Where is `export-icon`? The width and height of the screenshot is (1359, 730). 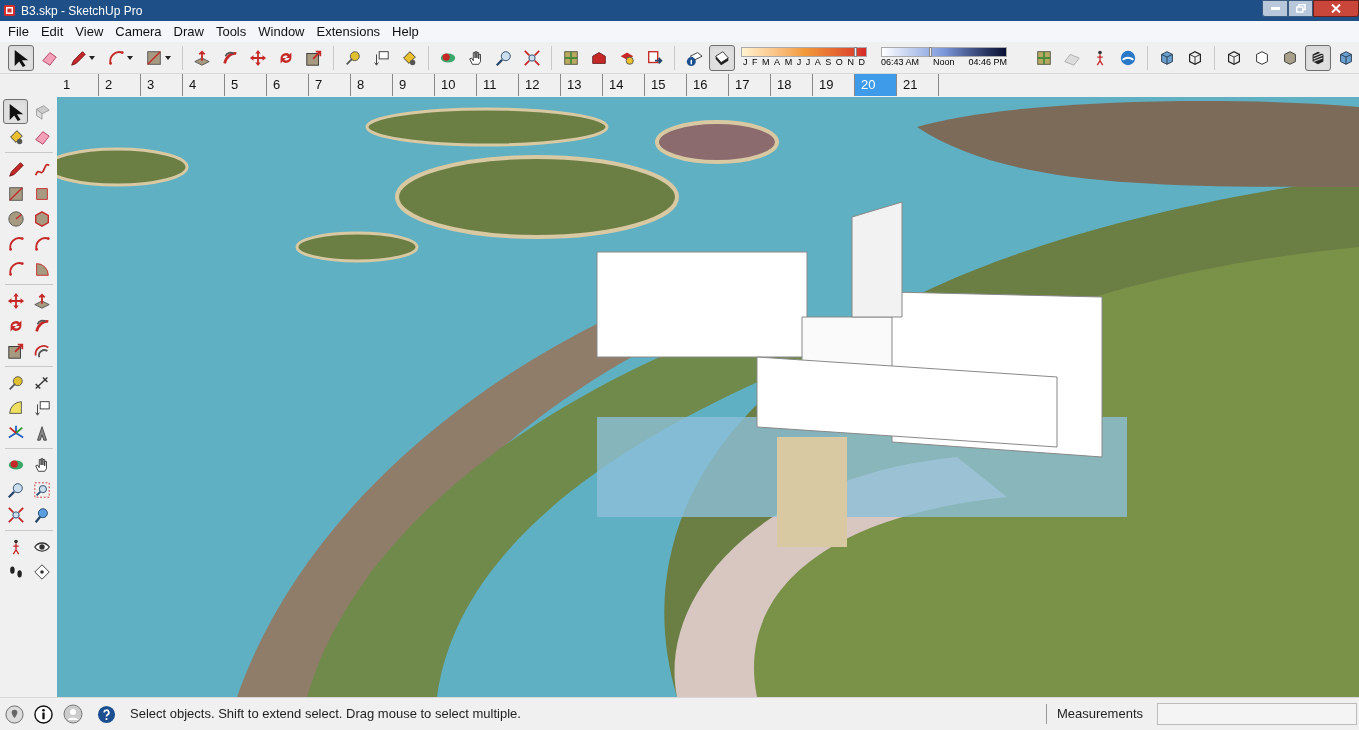
export-icon is located at coordinates (655, 57).